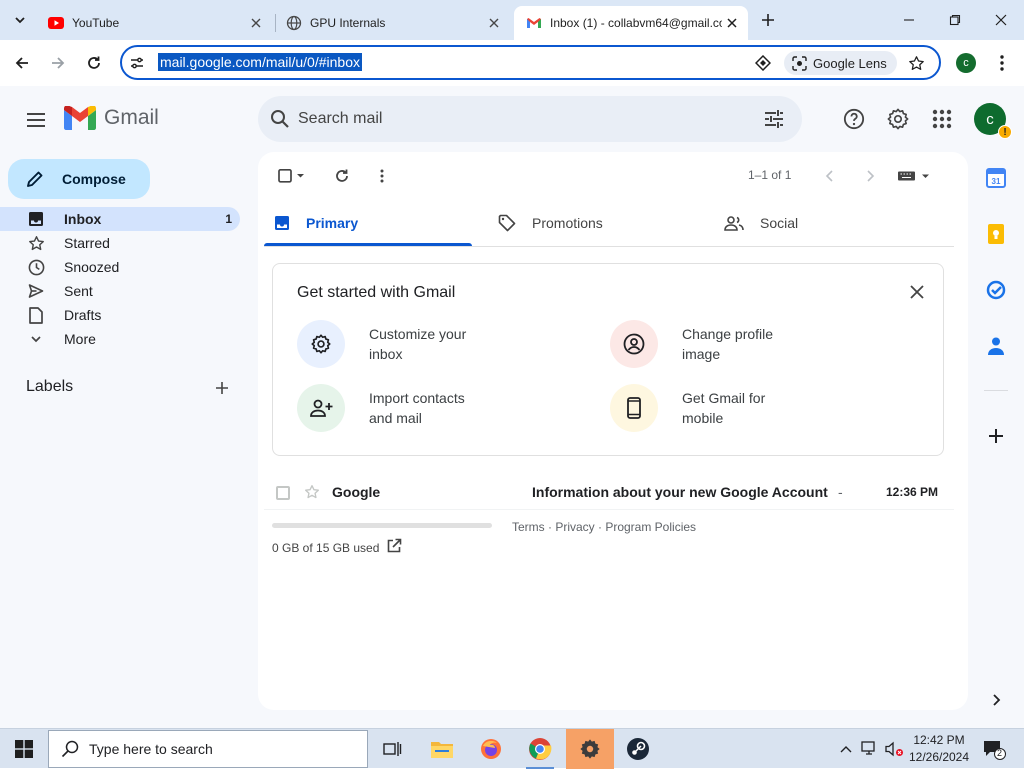 This screenshot has height=769, width=1024. What do you see at coordinates (996, 436) in the screenshot?
I see `get-addons-button` at bounding box center [996, 436].